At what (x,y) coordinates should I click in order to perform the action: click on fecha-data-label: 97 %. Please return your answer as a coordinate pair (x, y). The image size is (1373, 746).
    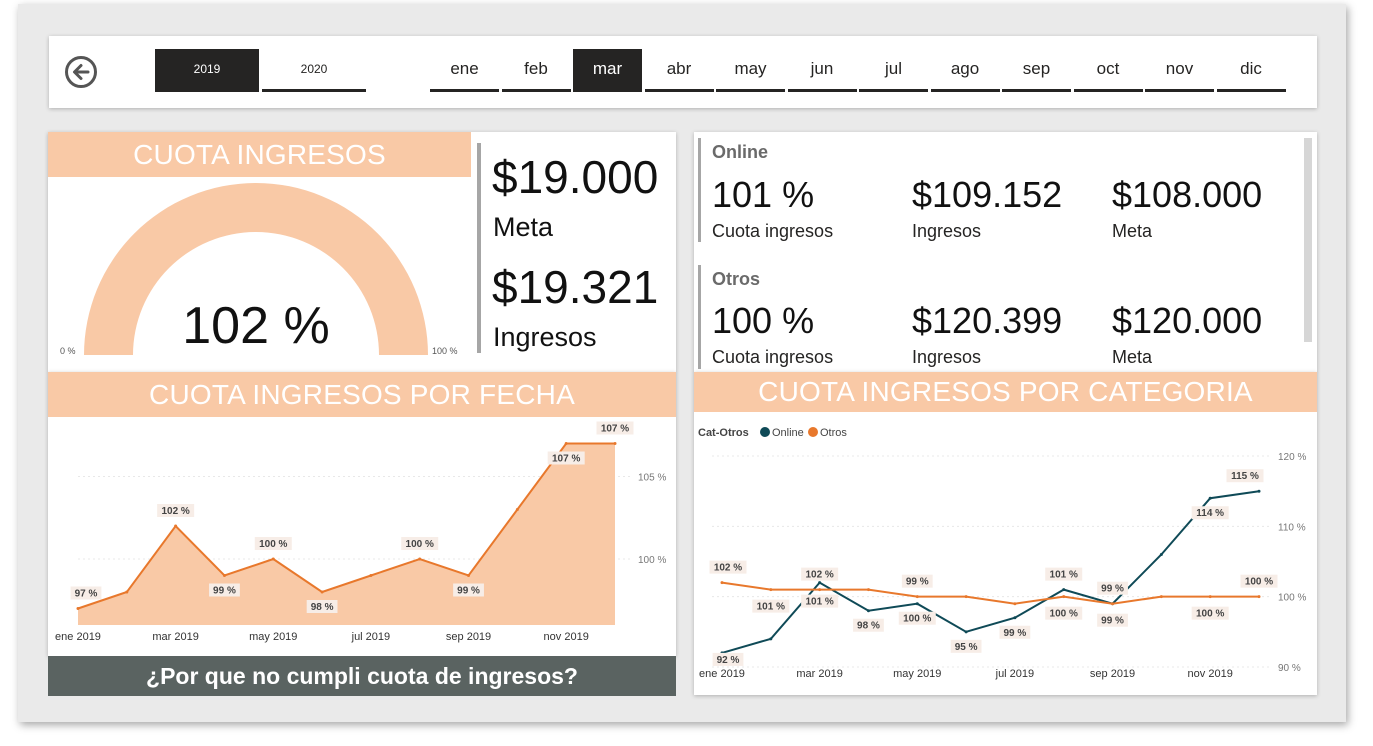
    Looking at the image, I should click on (86, 594).